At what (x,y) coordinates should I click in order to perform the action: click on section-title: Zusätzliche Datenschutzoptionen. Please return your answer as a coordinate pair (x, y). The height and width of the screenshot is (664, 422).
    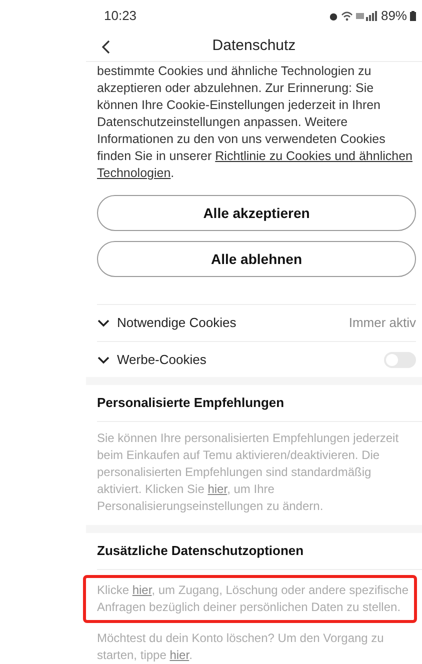
    Looking at the image, I should click on (200, 551).